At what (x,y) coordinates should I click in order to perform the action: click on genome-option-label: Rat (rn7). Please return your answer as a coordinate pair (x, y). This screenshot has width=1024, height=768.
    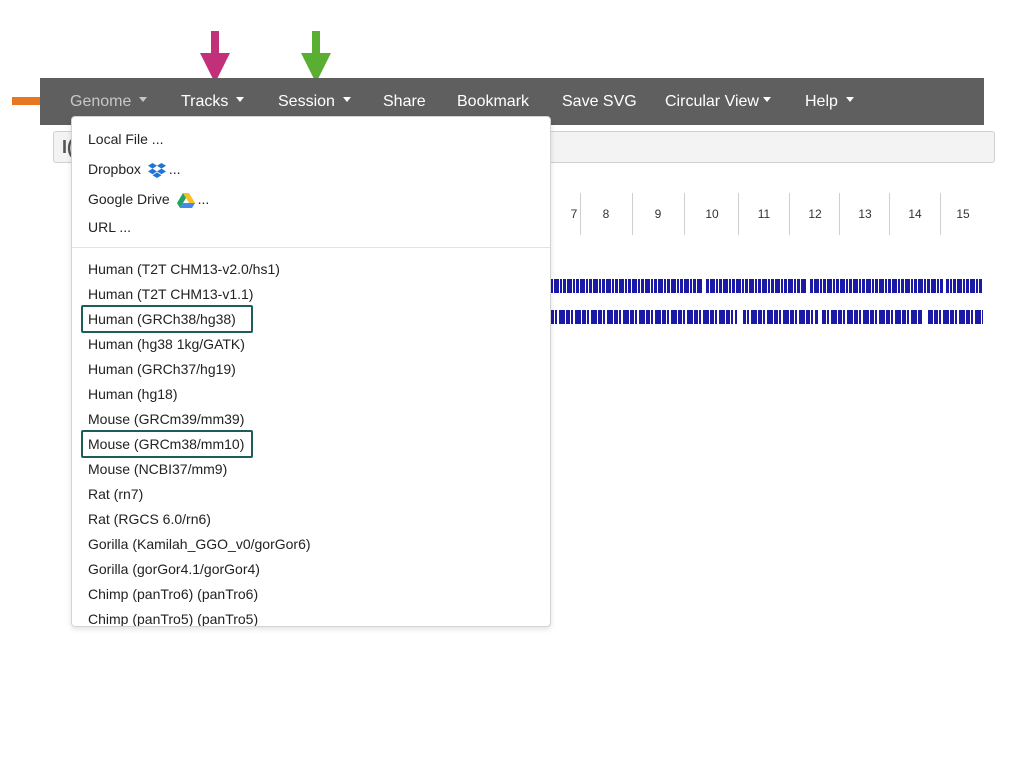
    Looking at the image, I should click on (116, 494).